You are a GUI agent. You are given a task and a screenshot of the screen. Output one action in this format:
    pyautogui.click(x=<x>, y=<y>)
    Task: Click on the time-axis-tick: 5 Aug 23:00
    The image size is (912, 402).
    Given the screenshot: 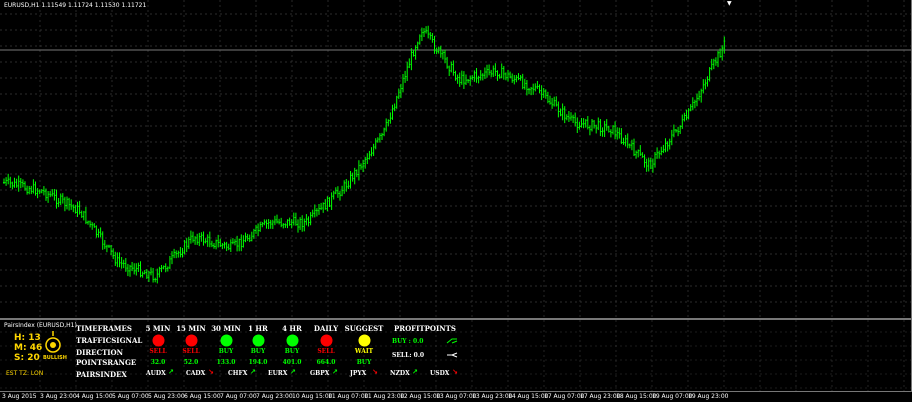 What is the action you would take?
    pyautogui.click(x=166, y=396)
    